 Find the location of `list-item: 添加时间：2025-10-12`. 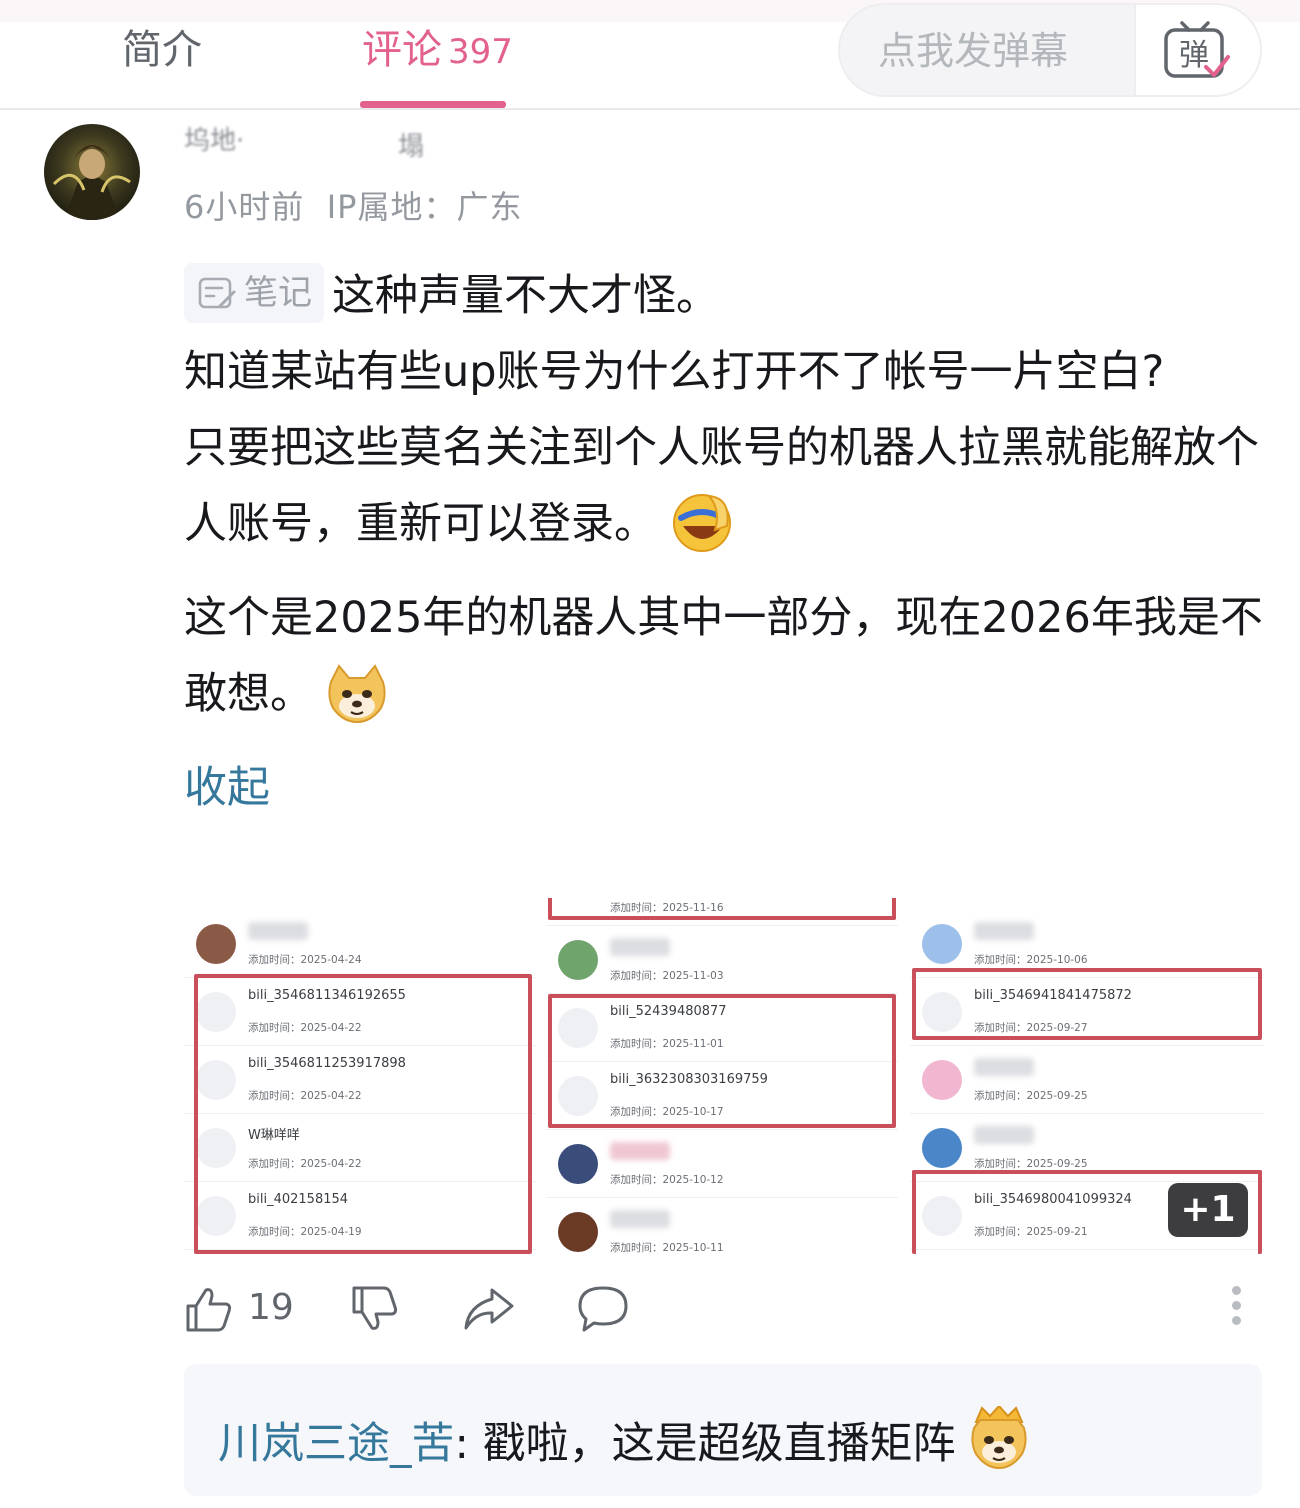

list-item: 添加时间：2025-10-12 is located at coordinates (722, 1164).